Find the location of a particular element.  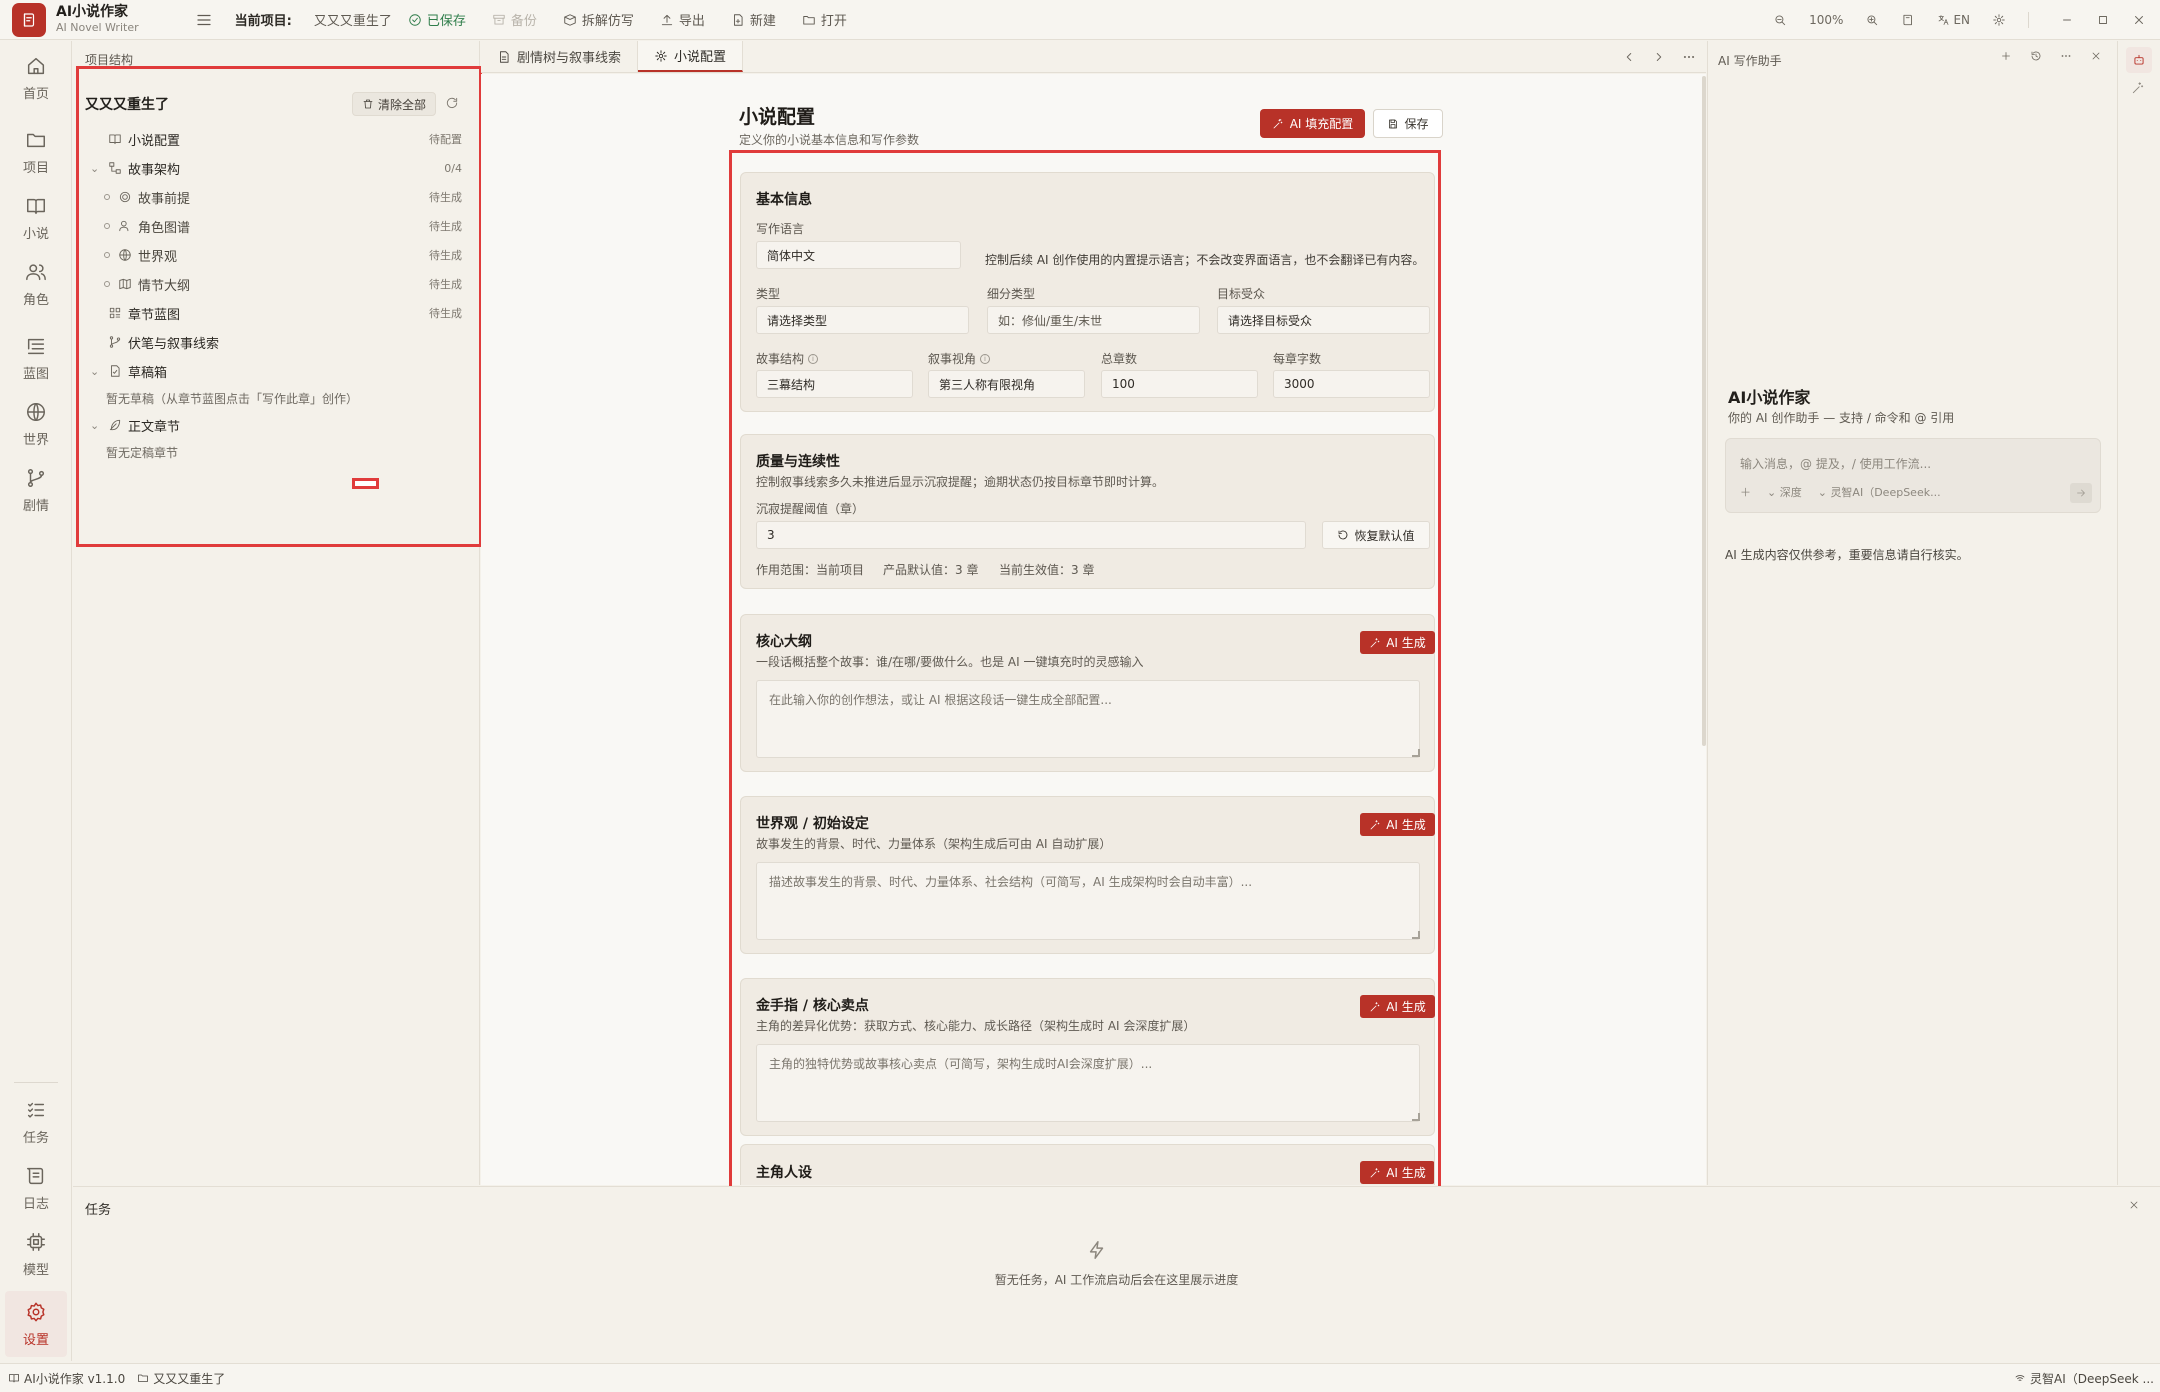

current-project-name: 又又又重生了 is located at coordinates (353, 19).